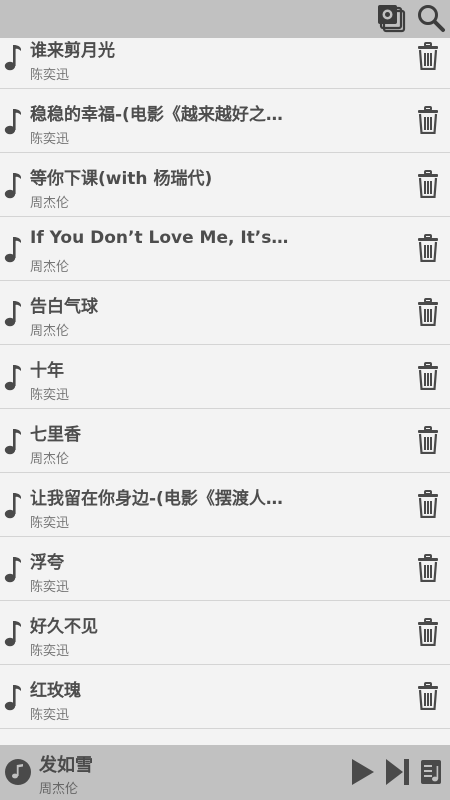 This screenshot has height=800, width=450. I want to click on song-row: 等你下课(with 杨瑞代) 周杰伦, so click(225, 185).